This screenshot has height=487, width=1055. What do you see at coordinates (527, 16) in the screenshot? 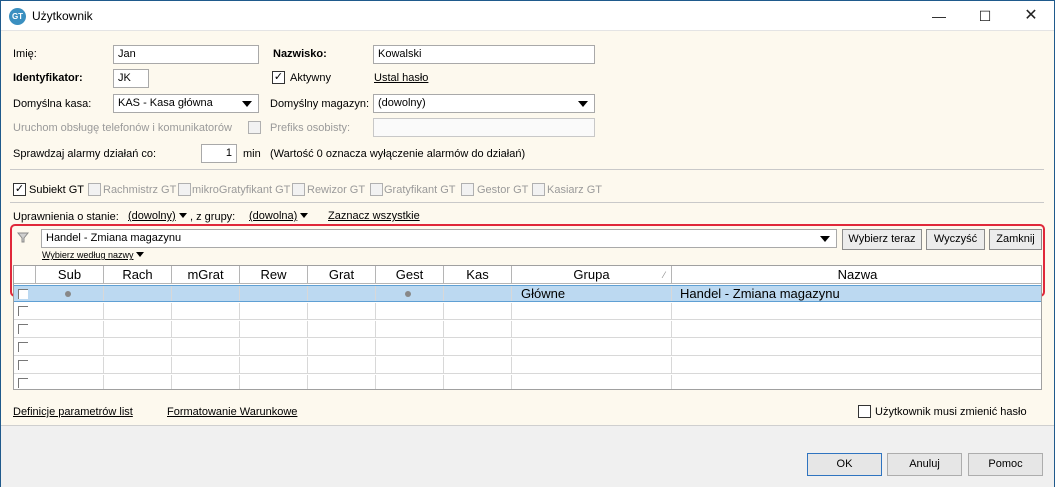
I see `title-bar: GT Użytkownik — ☐ ✕` at bounding box center [527, 16].